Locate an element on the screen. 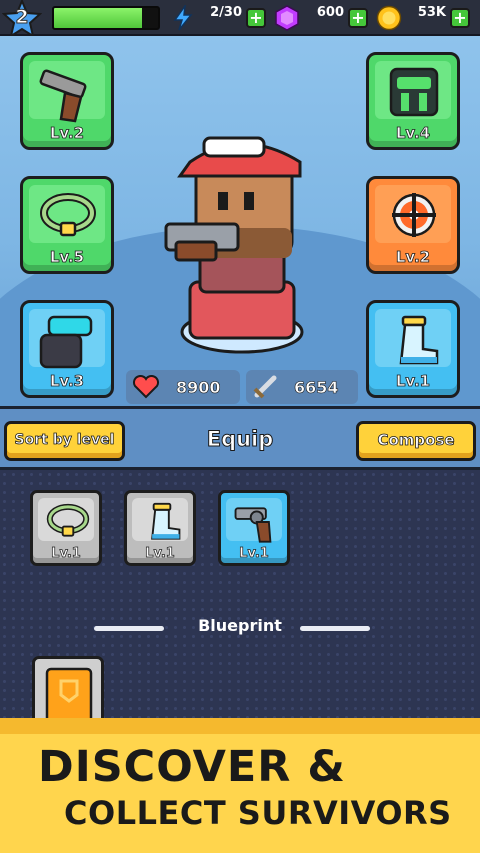  slot-armor: Lv.4 is located at coordinates (413, 101).